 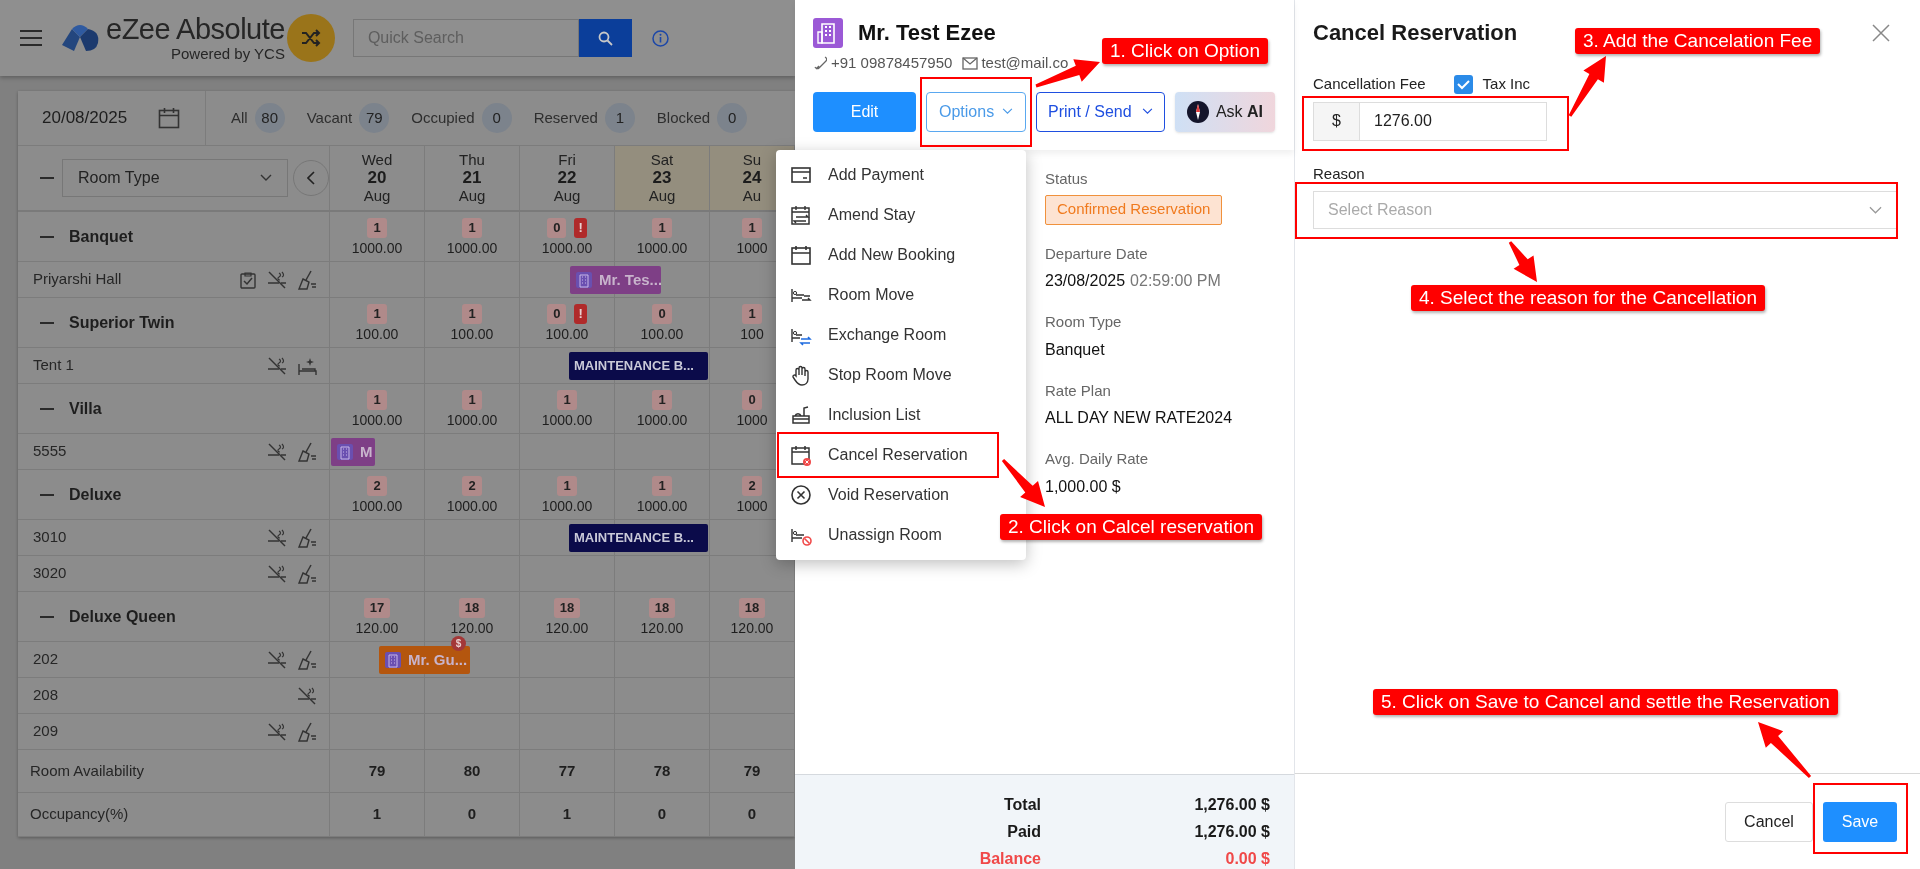 What do you see at coordinates (443, 118) in the screenshot?
I see `filter-label: Occupied` at bounding box center [443, 118].